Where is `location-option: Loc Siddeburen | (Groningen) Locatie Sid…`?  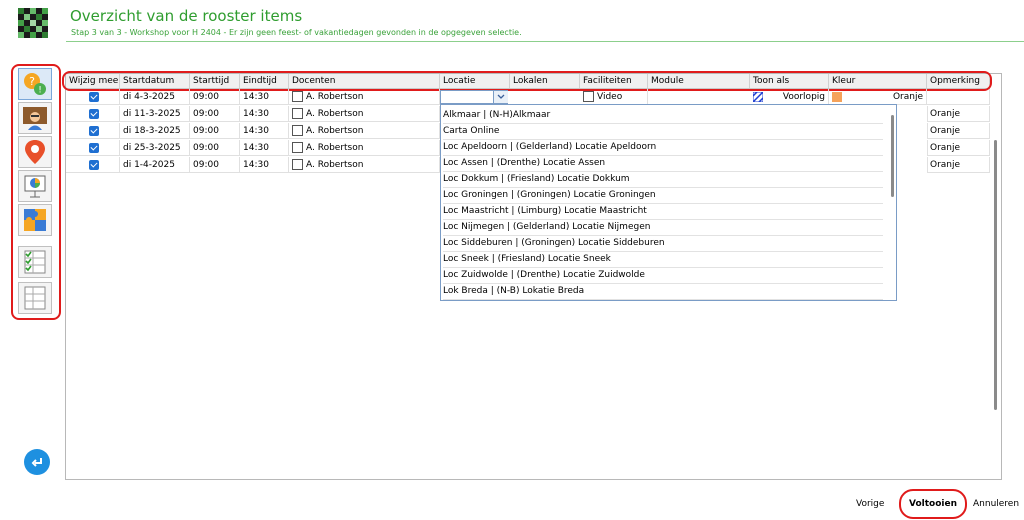 location-option: Loc Siddeburen | (Groningen) Locatie Sid… is located at coordinates (663, 243).